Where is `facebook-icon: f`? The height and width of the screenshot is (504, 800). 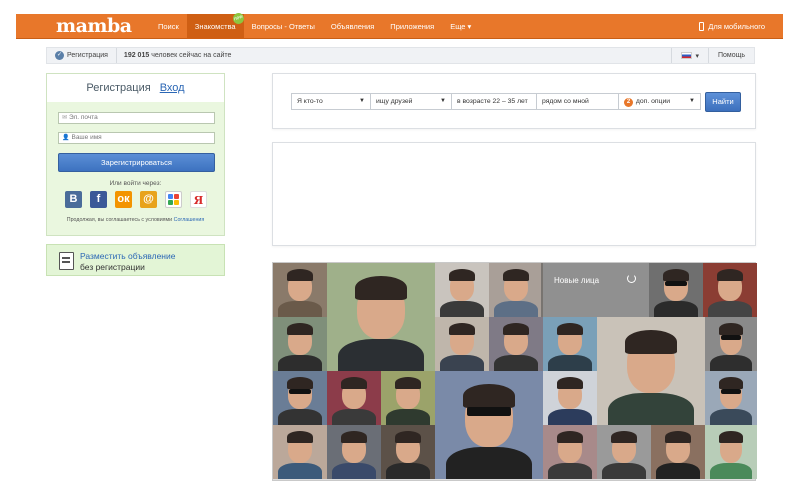 facebook-icon: f is located at coordinates (98, 199).